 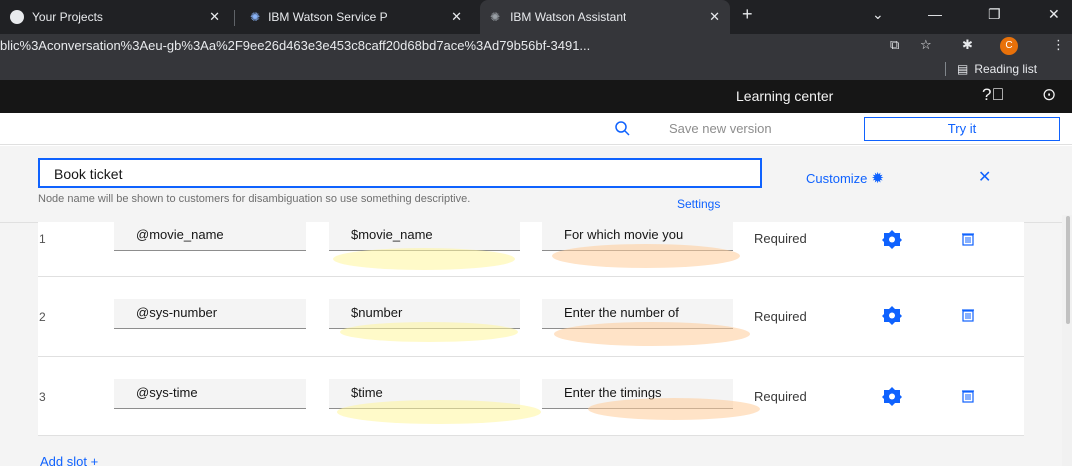 What do you see at coordinates (42, 397) in the screenshot?
I see `slot-number: 3` at bounding box center [42, 397].